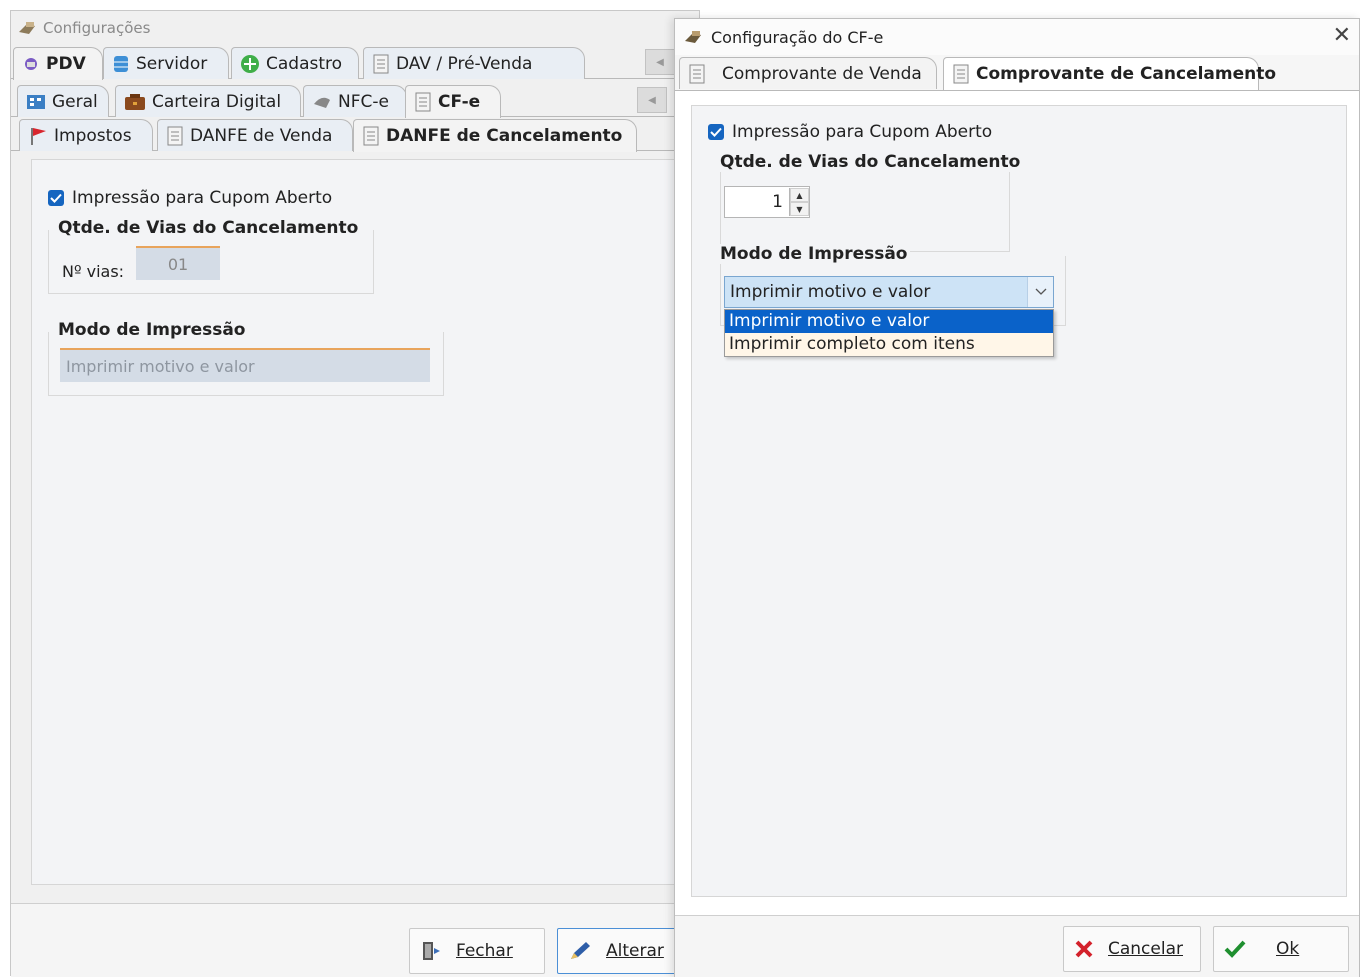 The image size is (1360, 977). Describe the element at coordinates (135, 102) in the screenshot. I see `wallet-icon` at that location.